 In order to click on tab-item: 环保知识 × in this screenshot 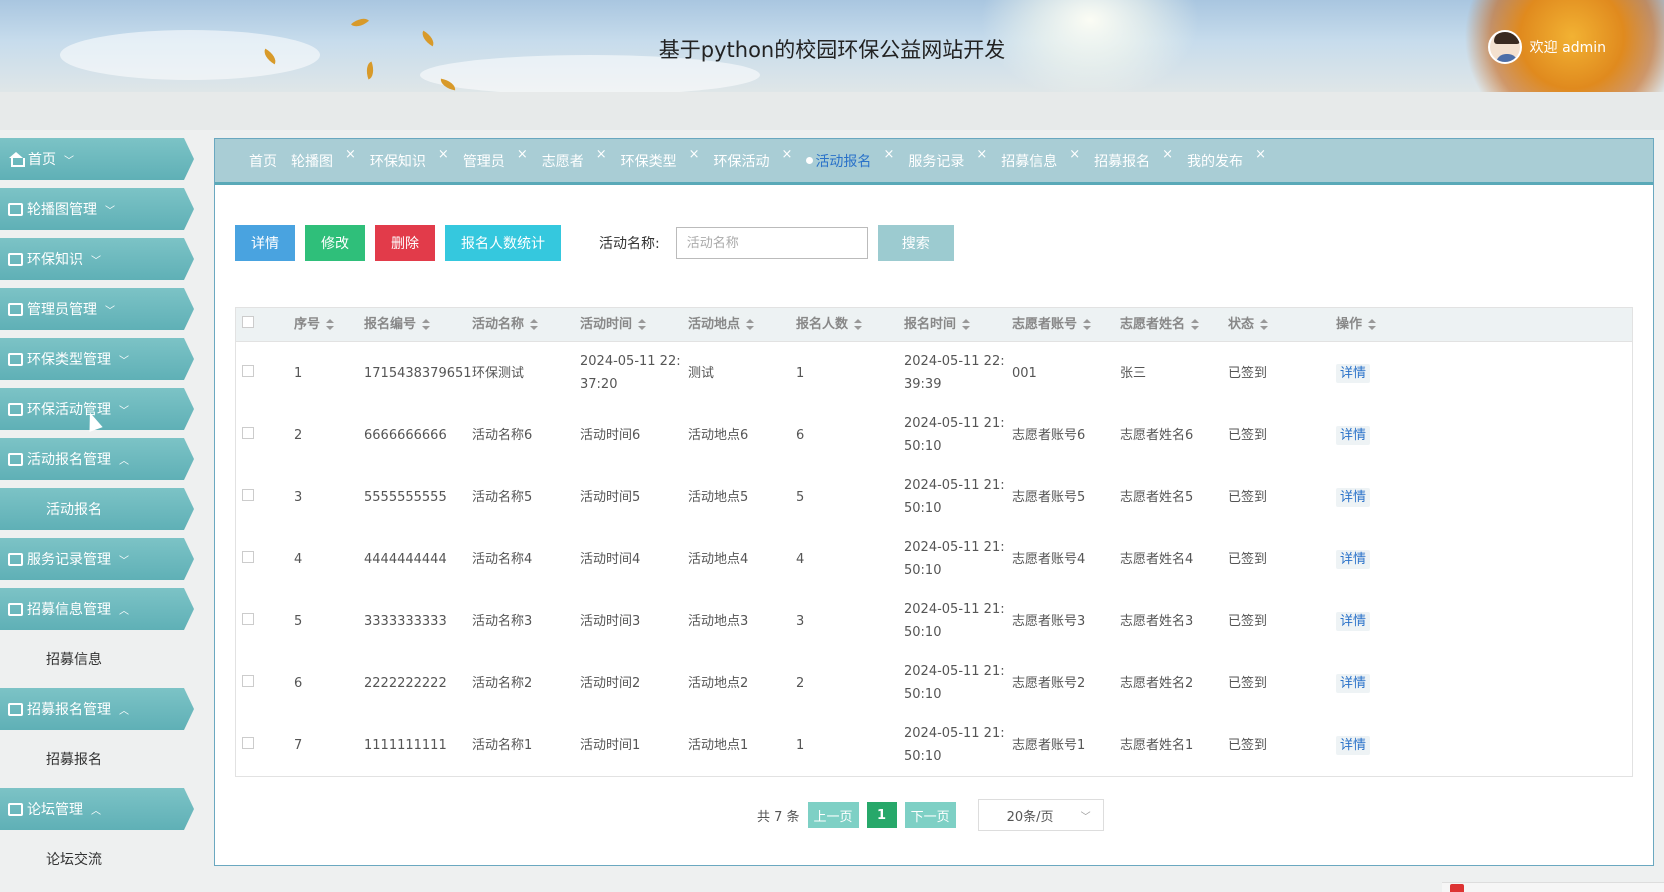, I will do `click(409, 159)`.